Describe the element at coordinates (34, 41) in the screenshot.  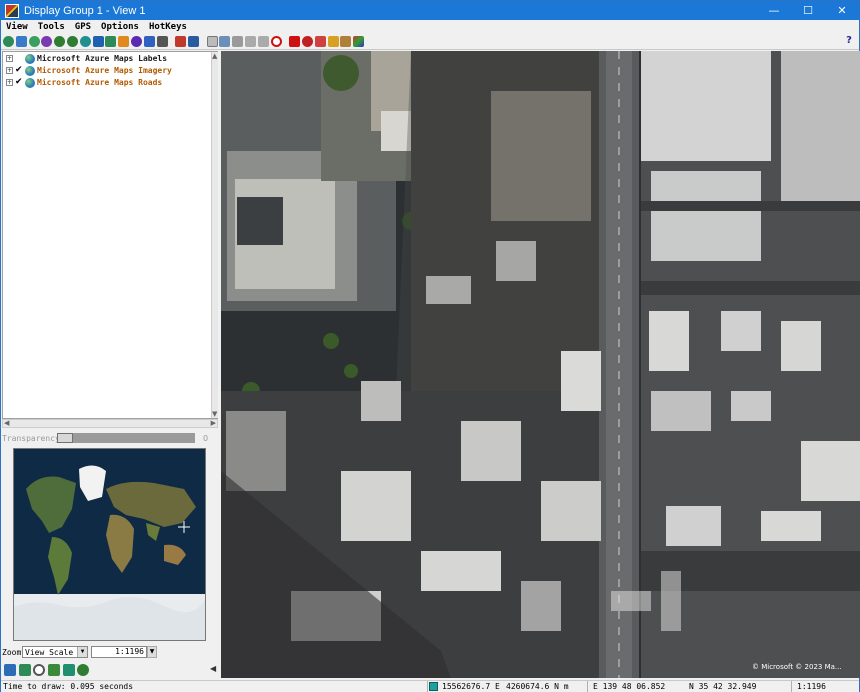
I see `pan-icon` at that location.